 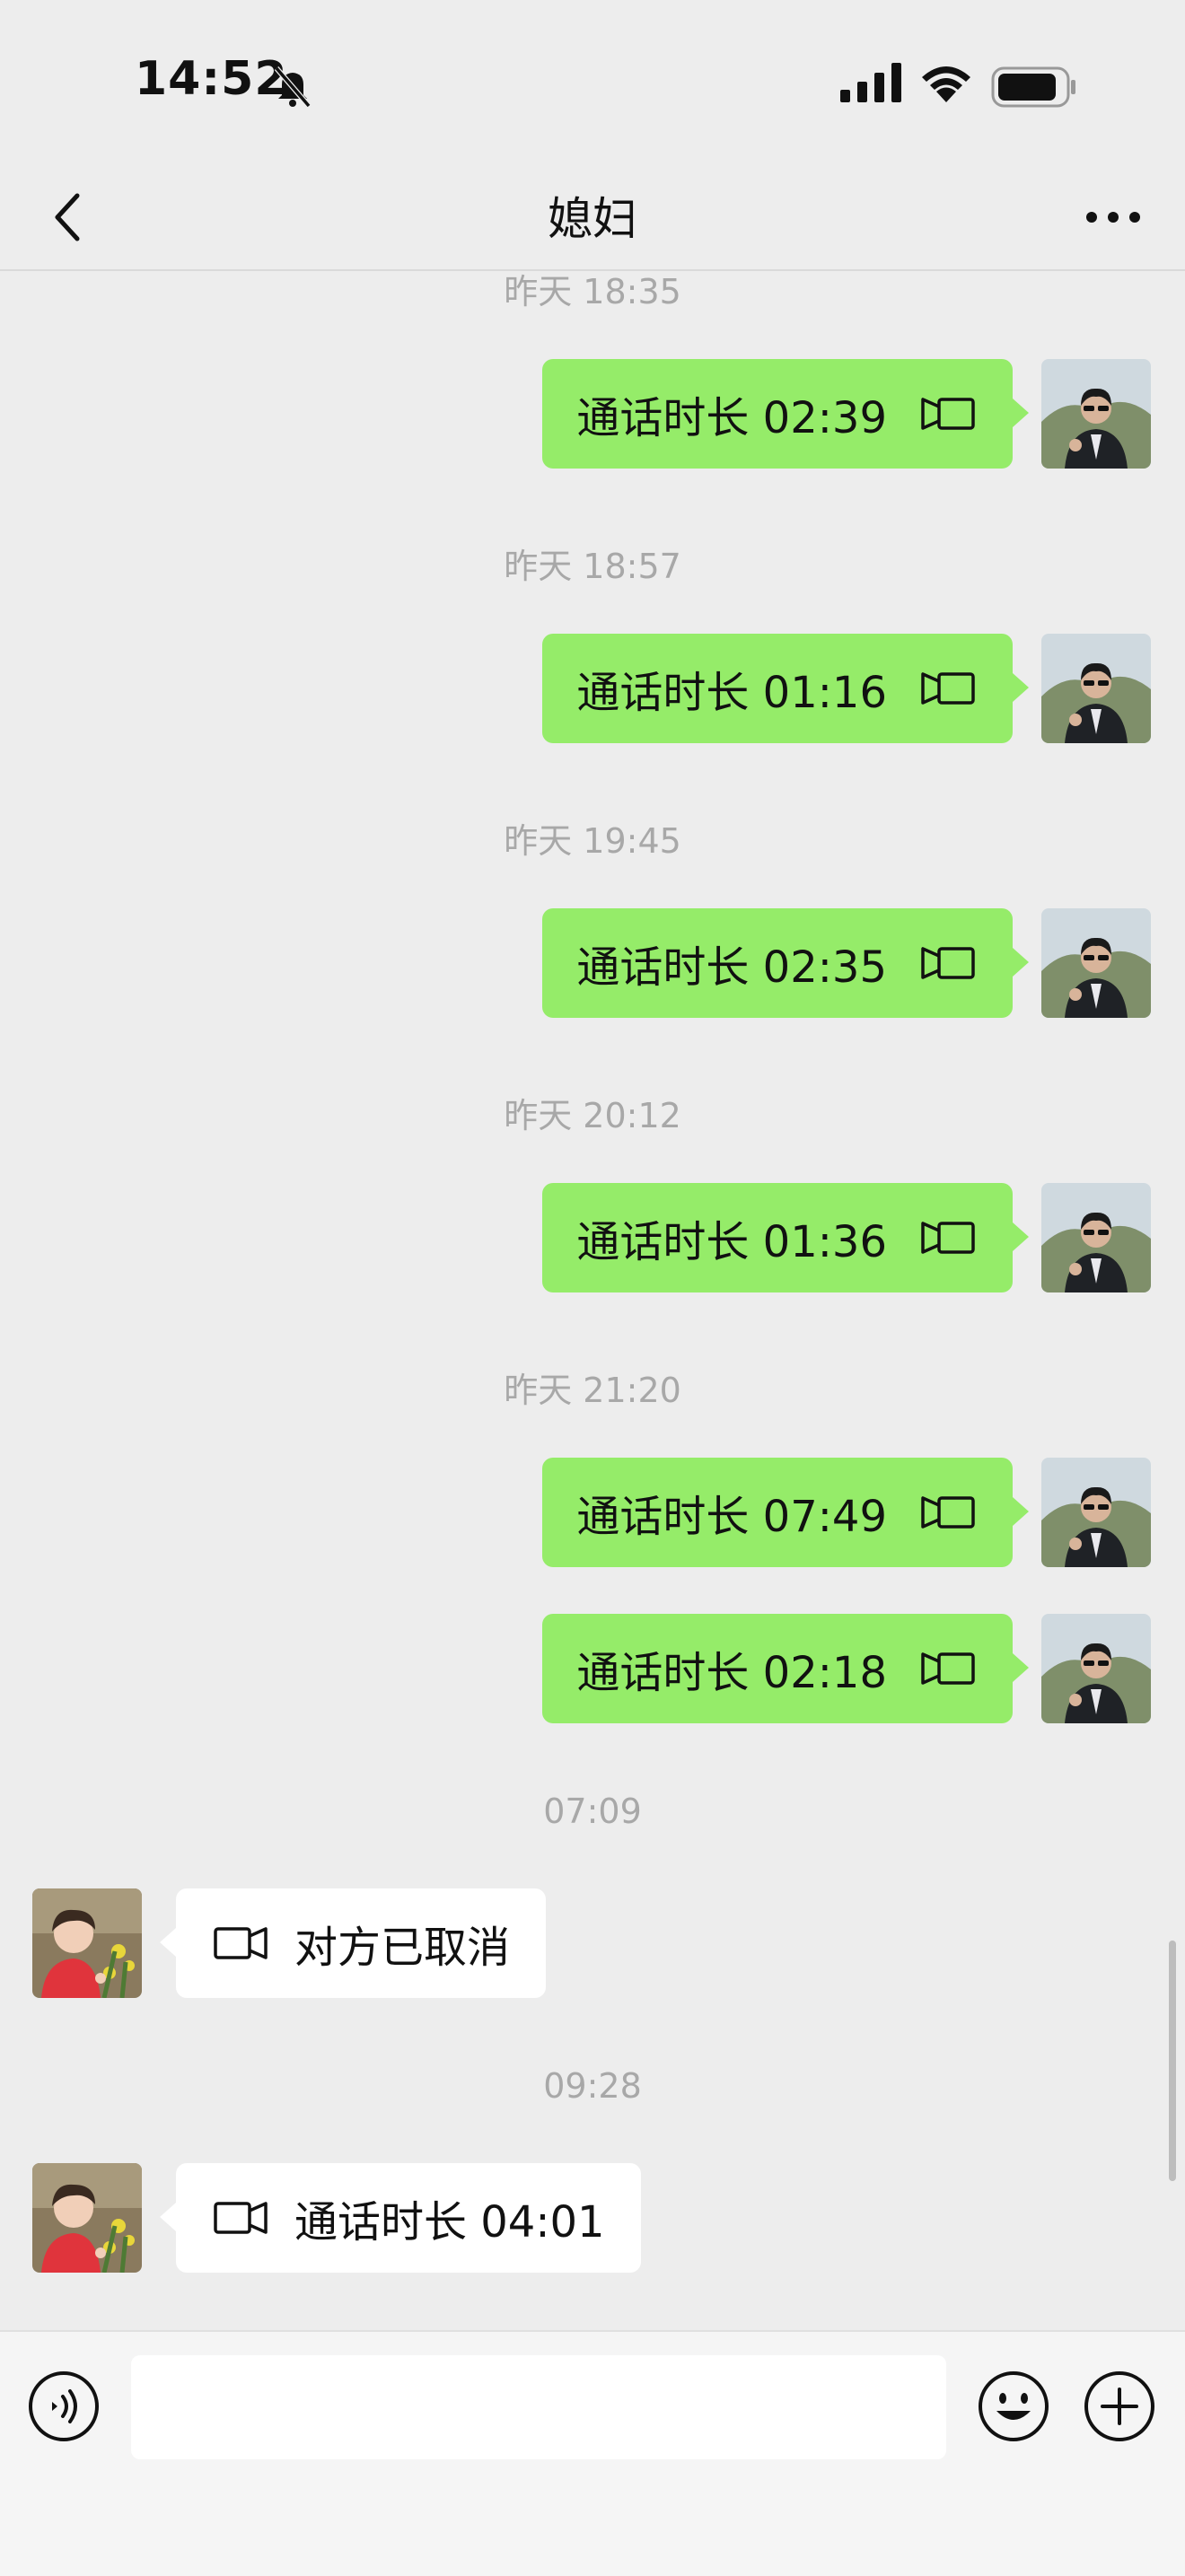 I want to click on outgoing-video-call-message: 通话时长 02:35, so click(x=785, y=963).